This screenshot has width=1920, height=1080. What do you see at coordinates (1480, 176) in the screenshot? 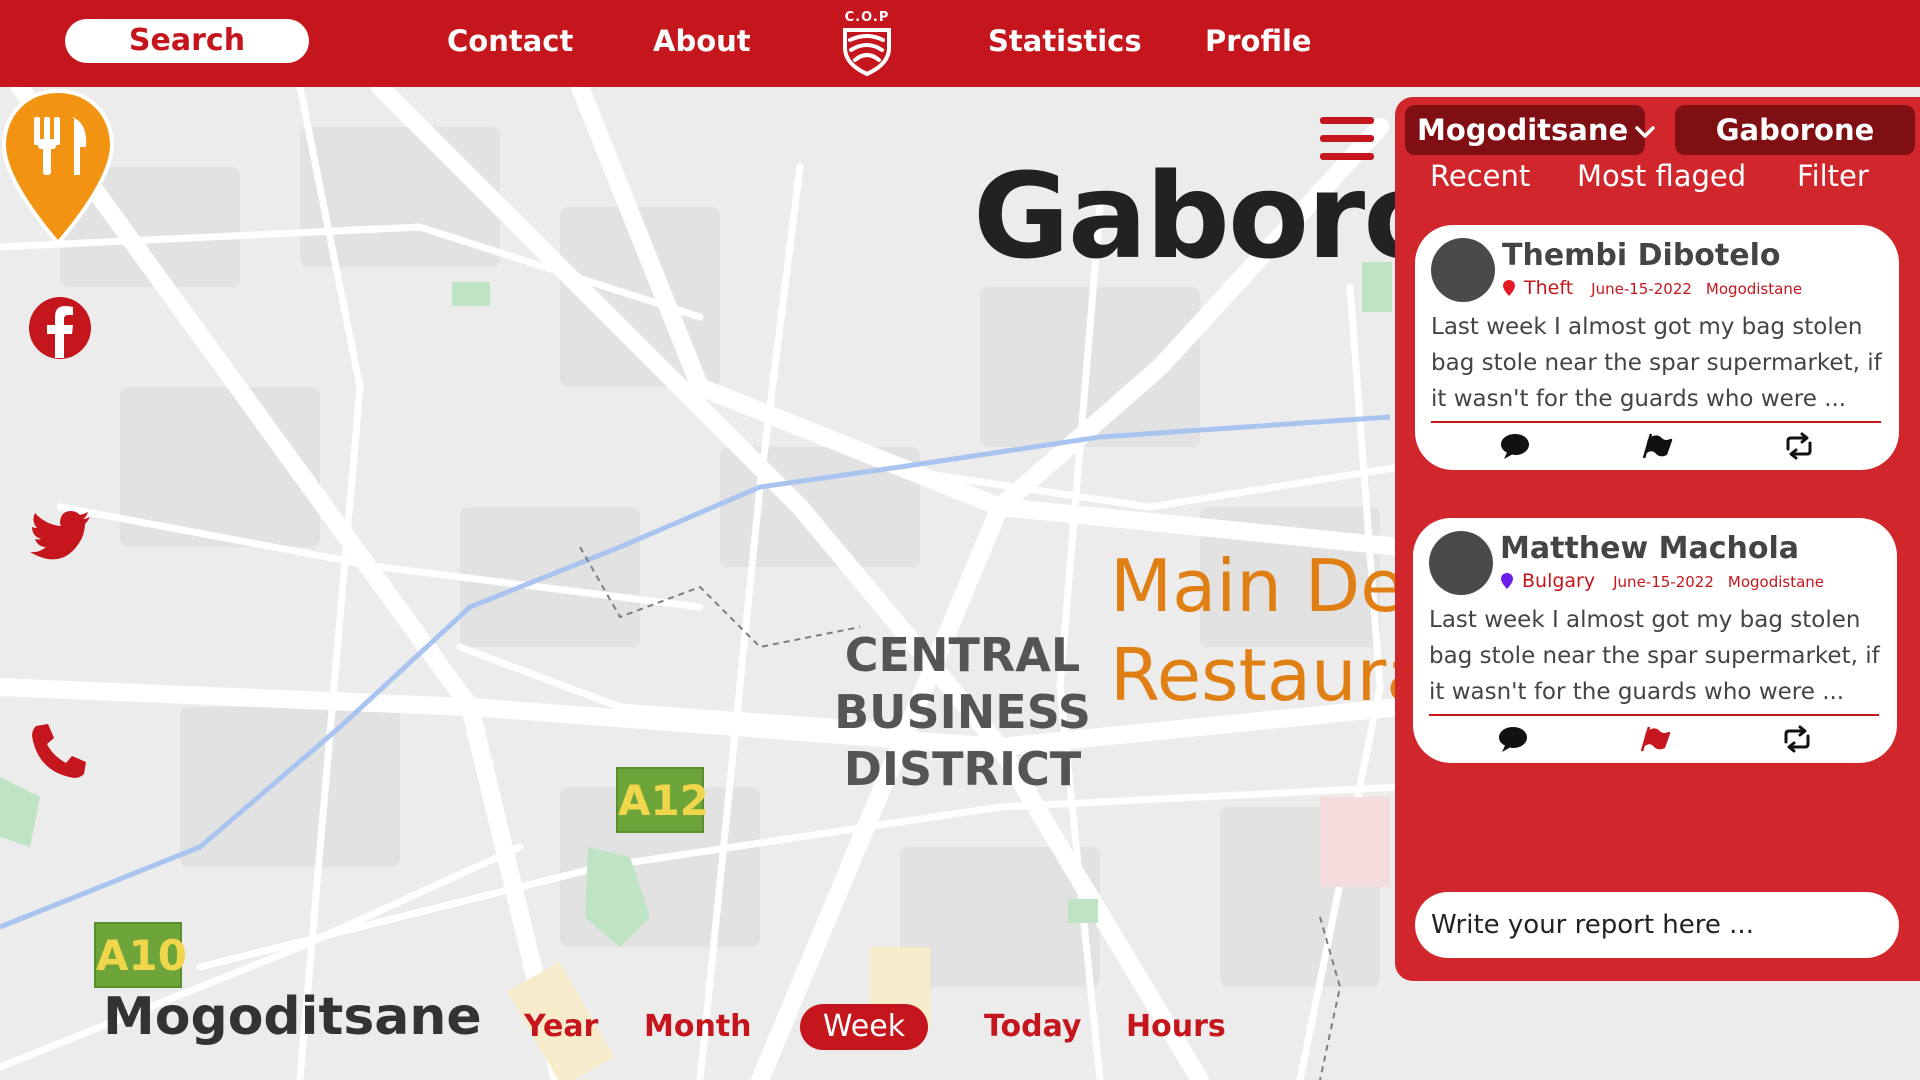
I see `tab-recent: Recent` at bounding box center [1480, 176].